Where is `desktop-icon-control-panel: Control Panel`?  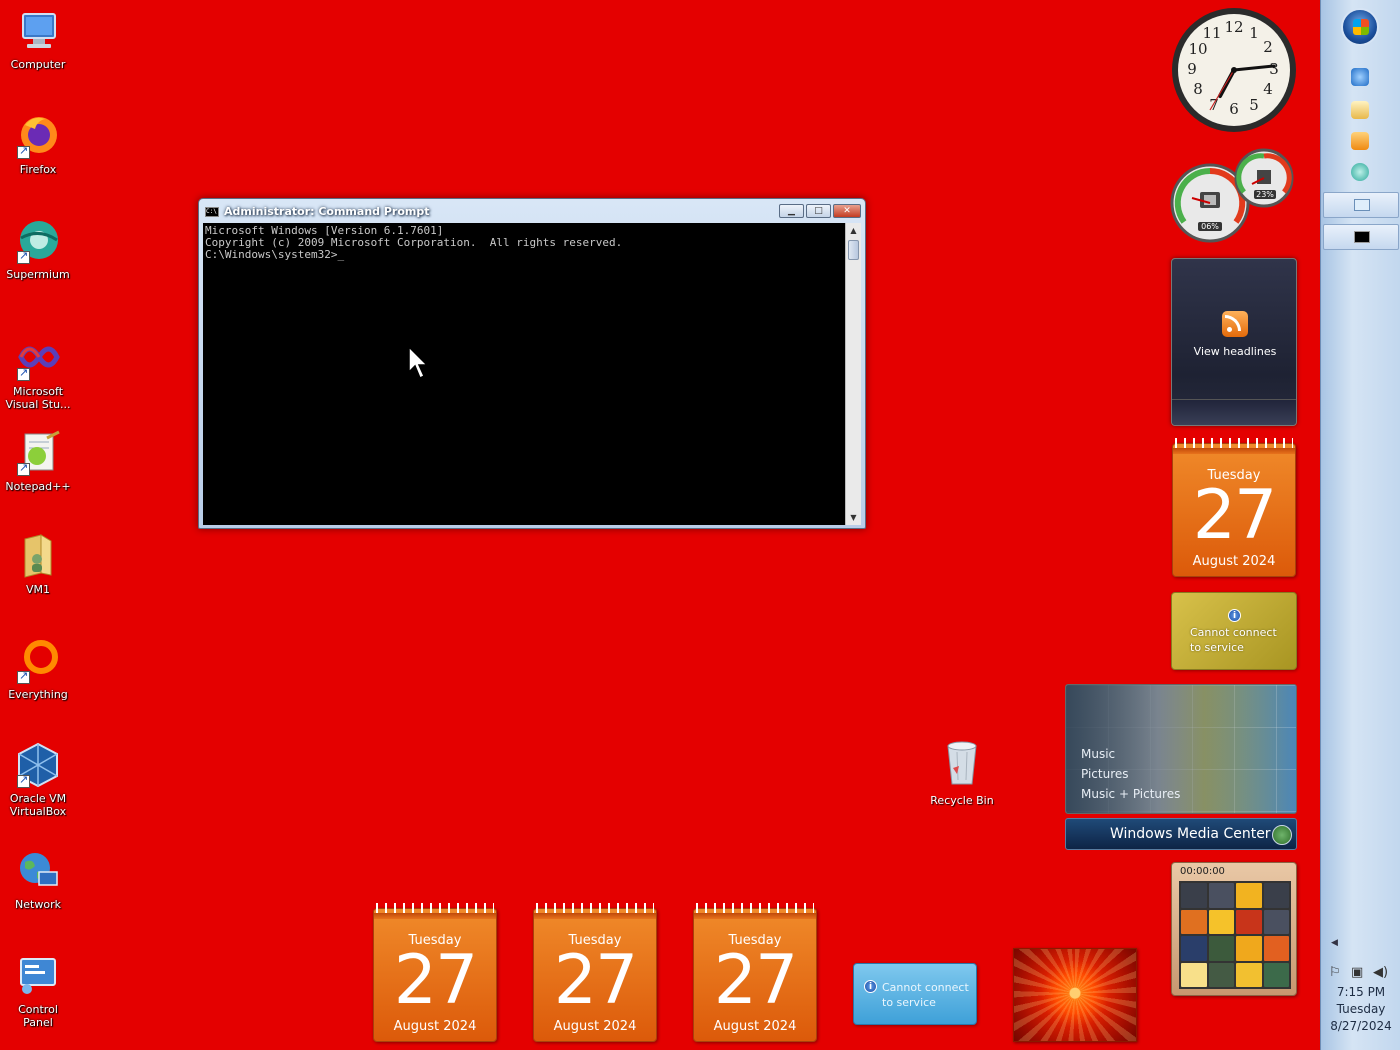 desktop-icon-control-panel: Control Panel is located at coordinates (38, 991).